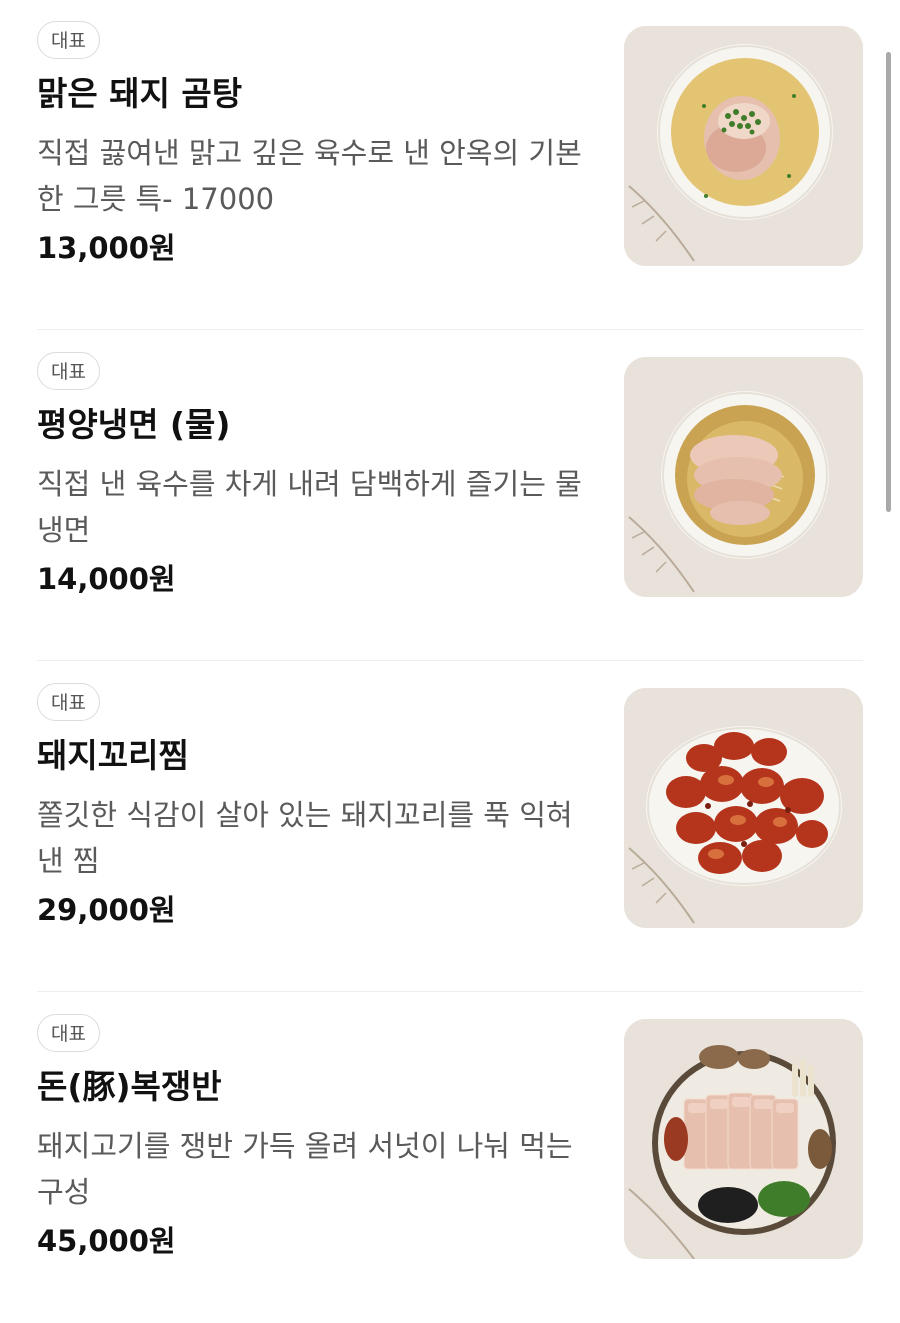 This screenshot has height=1323, width=900. I want to click on menu-item-description: 직접 끓여낸 맑고 깊은 육수로 낸 안옥의 기본 한 그릇 특- 17000, so click(309, 176).